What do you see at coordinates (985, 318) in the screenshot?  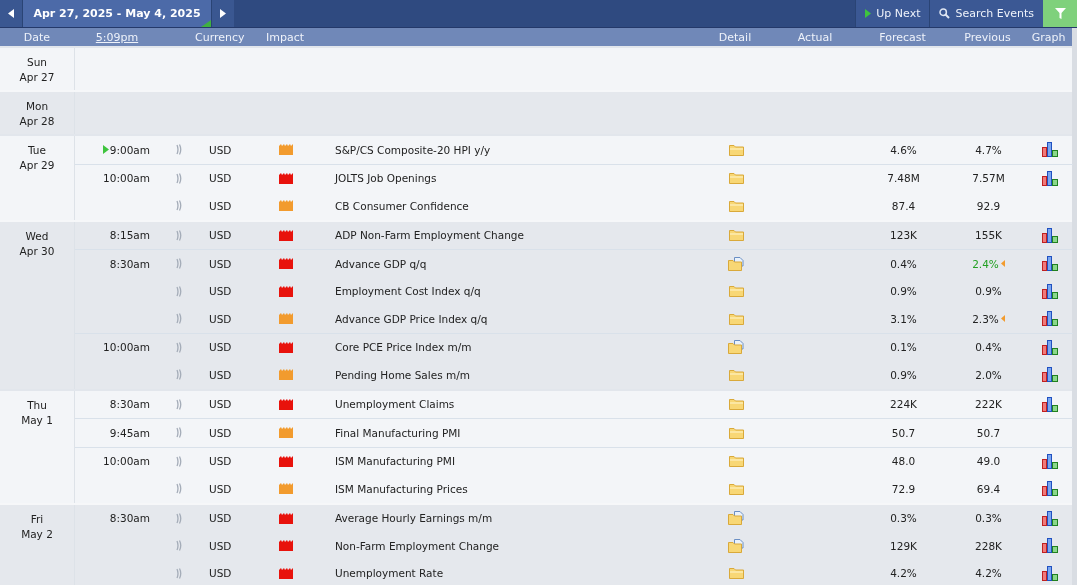 I see `previous-value: 2.3%` at bounding box center [985, 318].